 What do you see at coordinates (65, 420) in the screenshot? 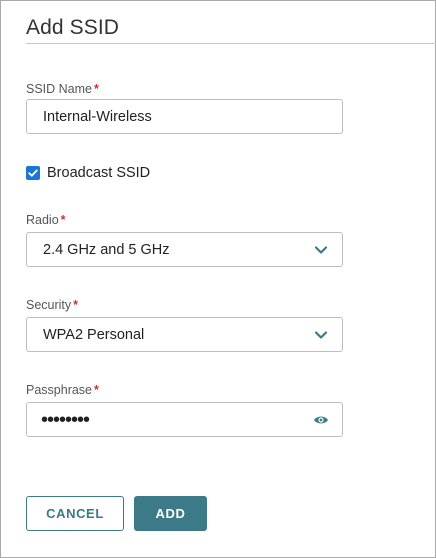
I see `passphrase-masked-value: ••••••••` at bounding box center [65, 420].